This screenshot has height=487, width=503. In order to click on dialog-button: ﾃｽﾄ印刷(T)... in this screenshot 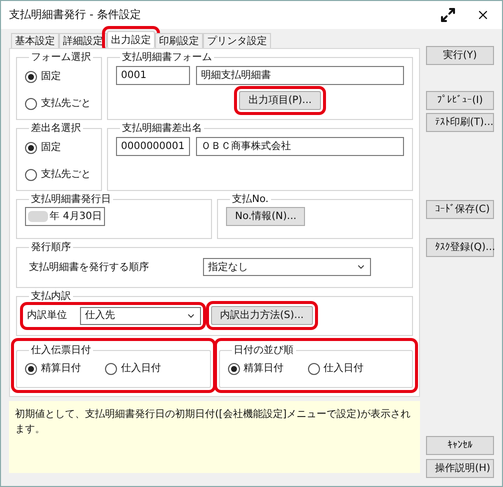, I will do `click(460, 122)`.